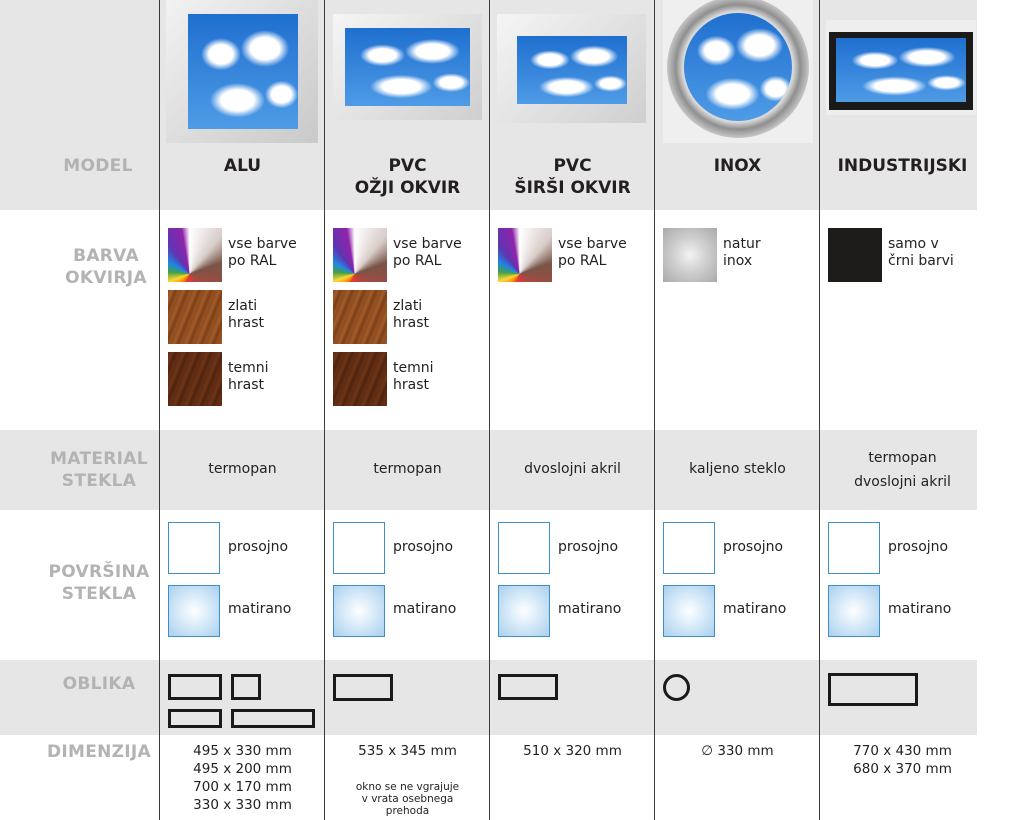 This screenshot has height=820, width=1024. I want to click on glass-material: kaljeno steklo, so click(737, 469).